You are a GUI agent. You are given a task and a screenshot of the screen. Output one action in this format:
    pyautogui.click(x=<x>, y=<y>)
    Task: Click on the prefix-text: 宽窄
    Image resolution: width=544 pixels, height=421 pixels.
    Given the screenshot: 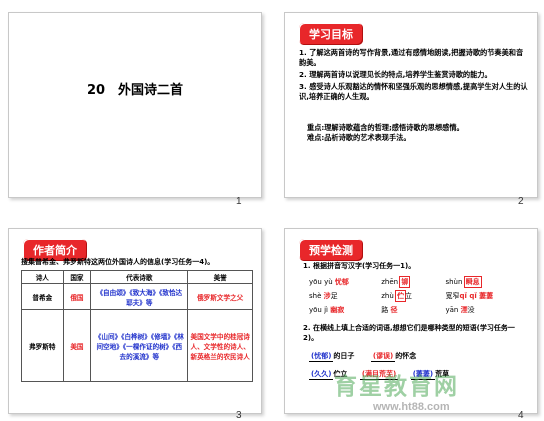 What is the action you would take?
    pyautogui.click(x=452, y=296)
    